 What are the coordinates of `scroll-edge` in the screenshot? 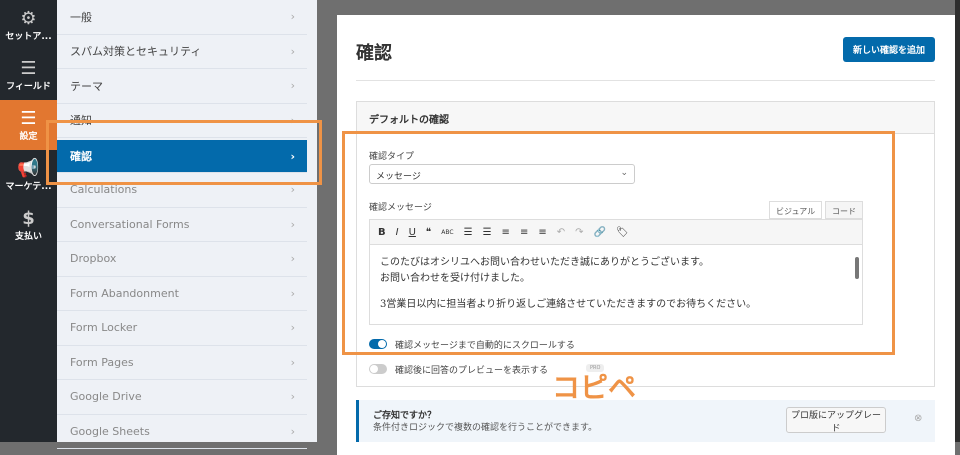 It's located at (957, 221).